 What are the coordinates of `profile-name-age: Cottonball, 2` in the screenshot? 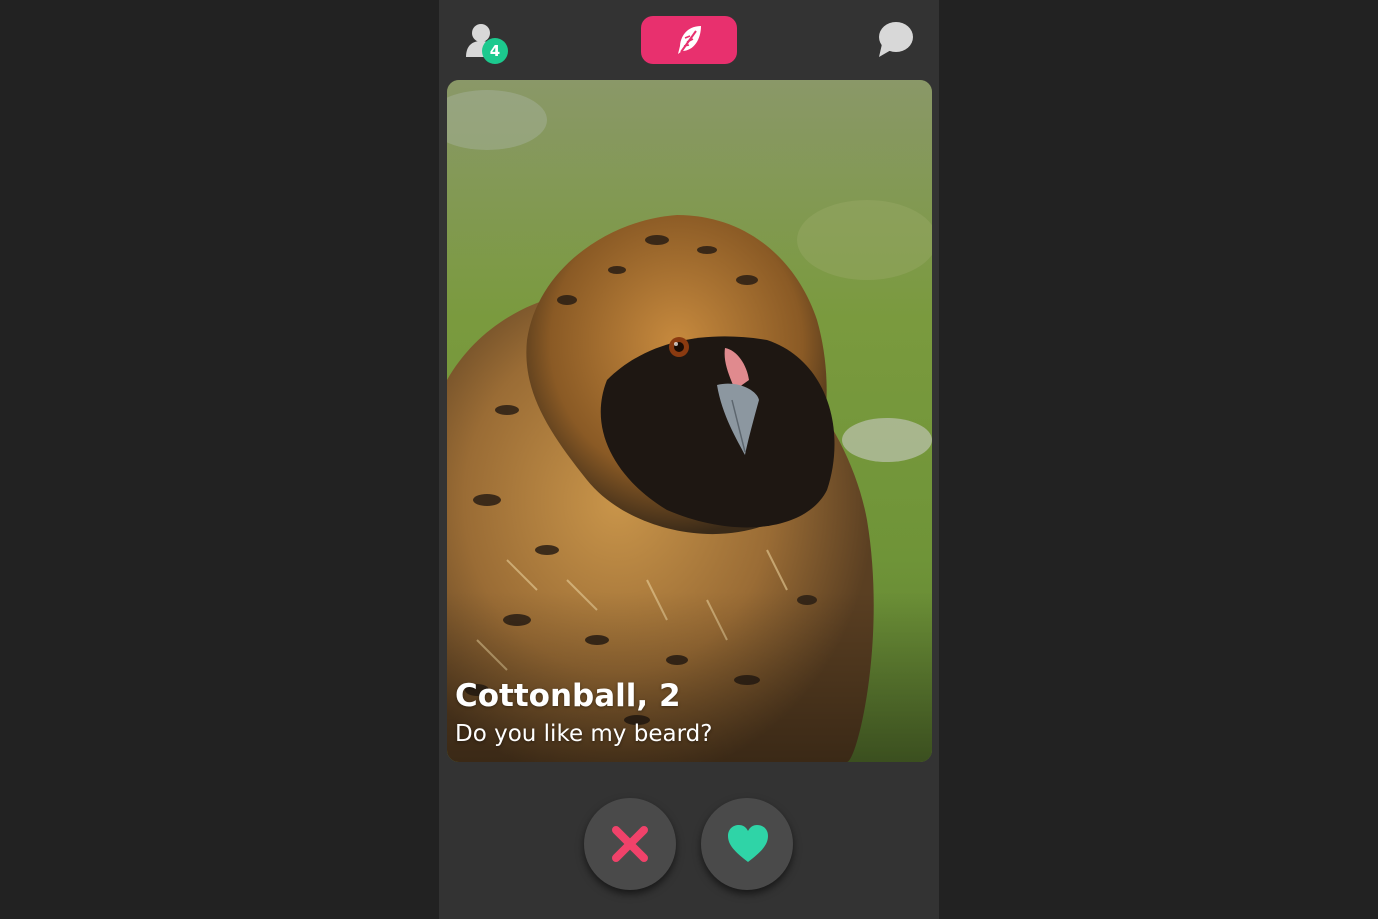 It's located at (568, 696).